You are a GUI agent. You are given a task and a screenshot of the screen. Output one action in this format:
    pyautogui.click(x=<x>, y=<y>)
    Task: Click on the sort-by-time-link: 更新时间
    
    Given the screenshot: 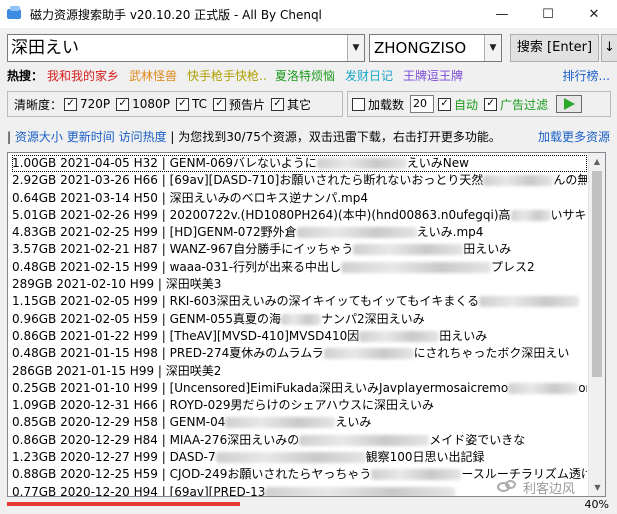 What is the action you would take?
    pyautogui.click(x=91, y=137)
    